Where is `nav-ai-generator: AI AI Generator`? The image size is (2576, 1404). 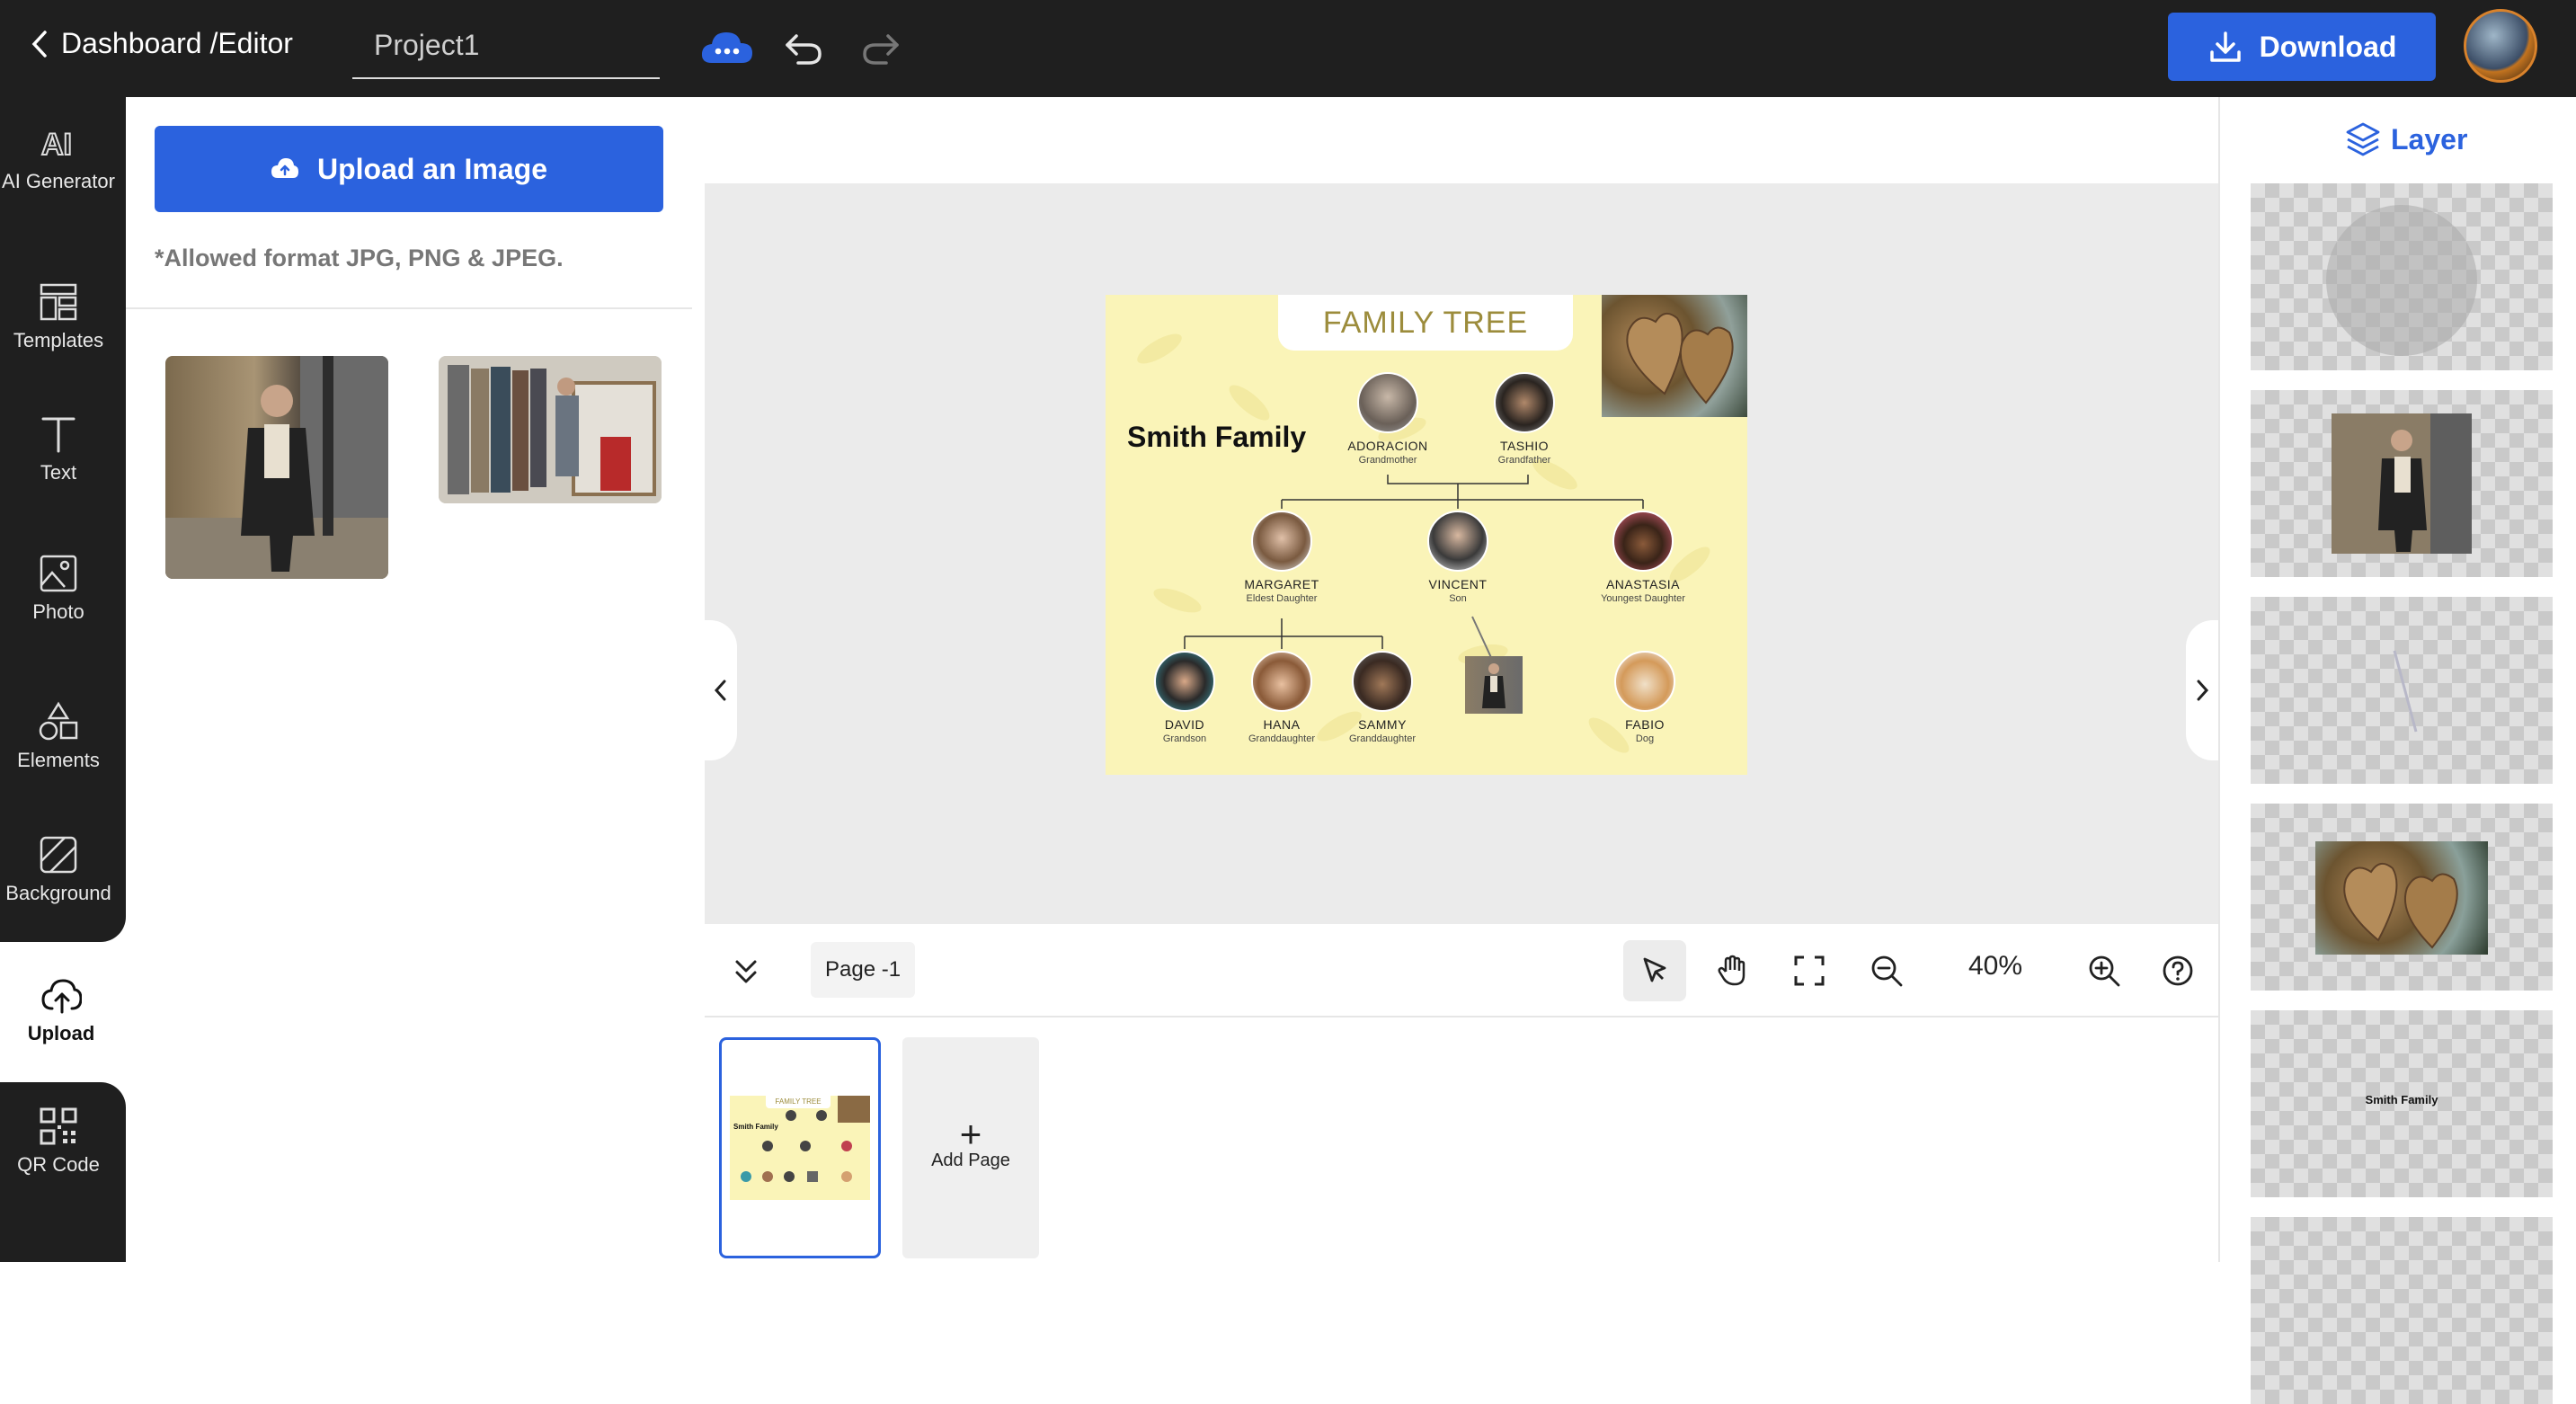 nav-ai-generator: AI AI Generator is located at coordinates (59, 159).